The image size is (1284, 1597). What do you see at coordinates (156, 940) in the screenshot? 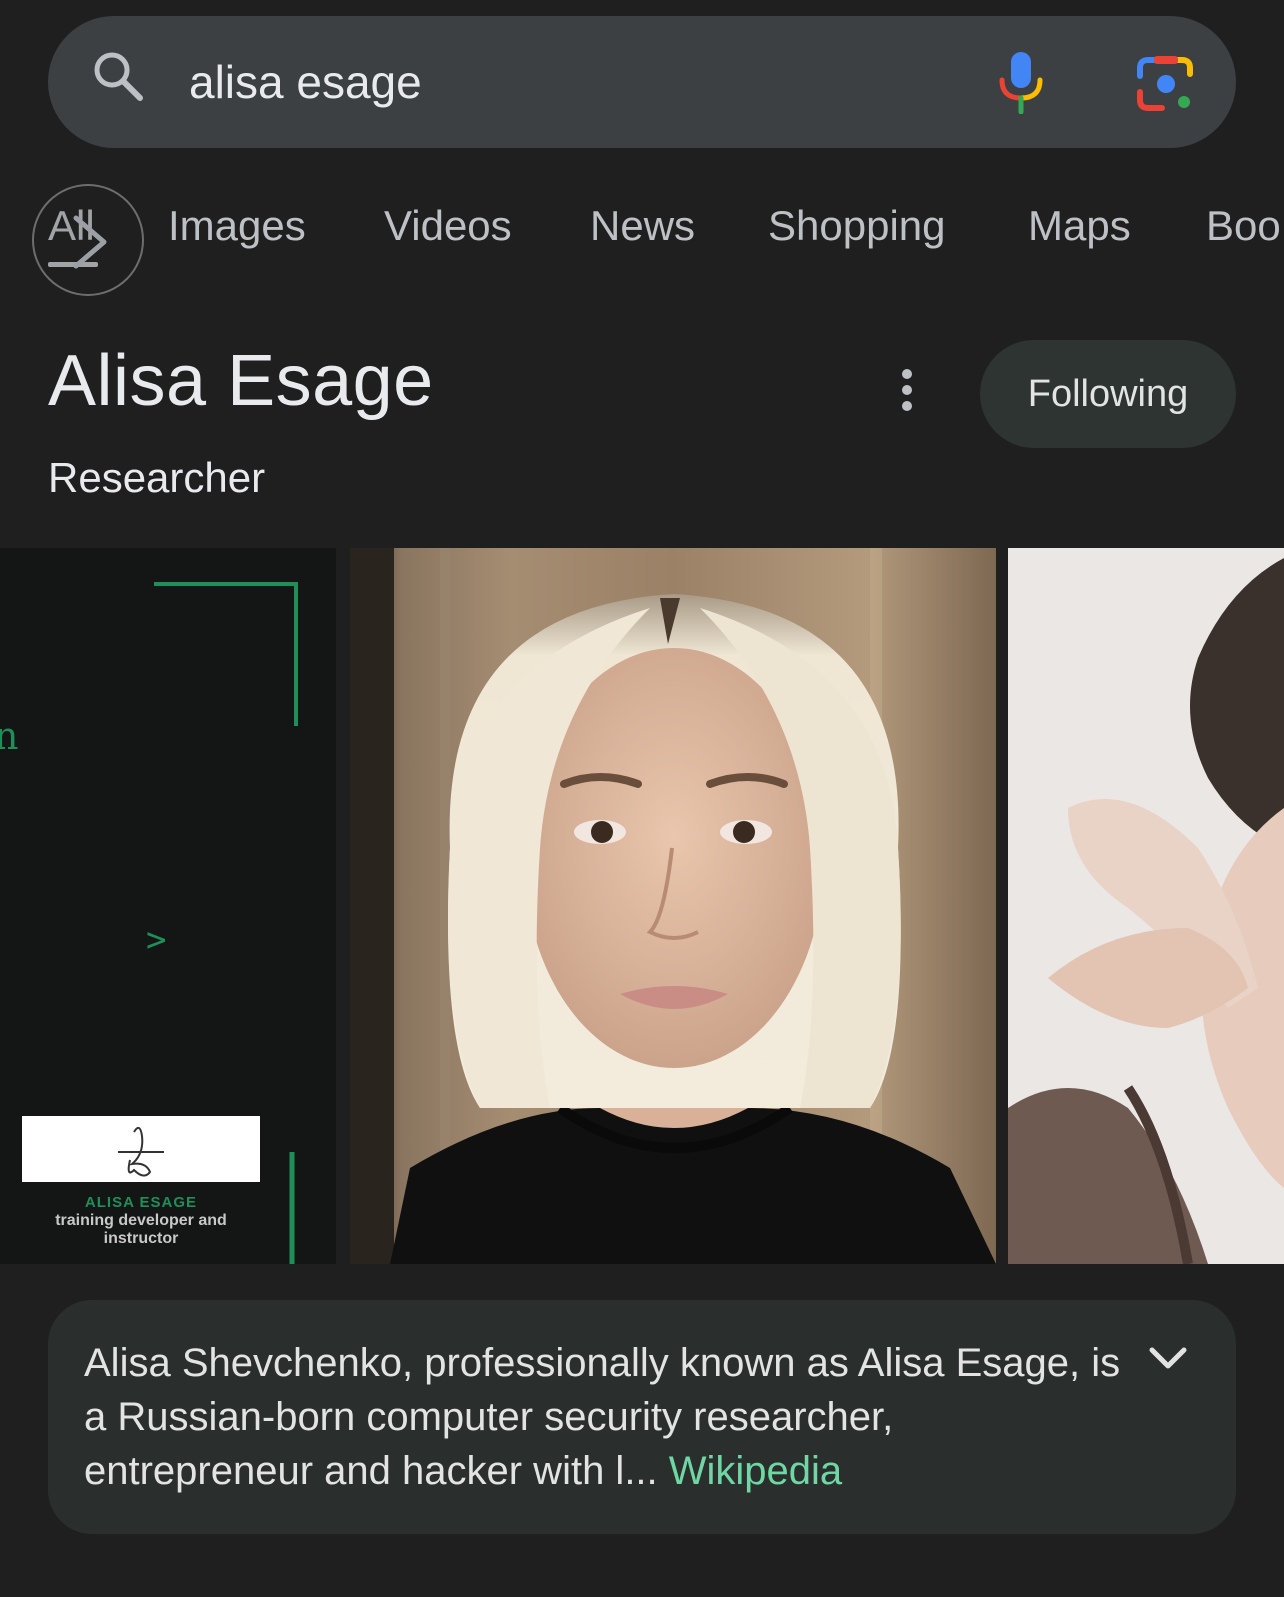
I see `training-card-prompt: >` at bounding box center [156, 940].